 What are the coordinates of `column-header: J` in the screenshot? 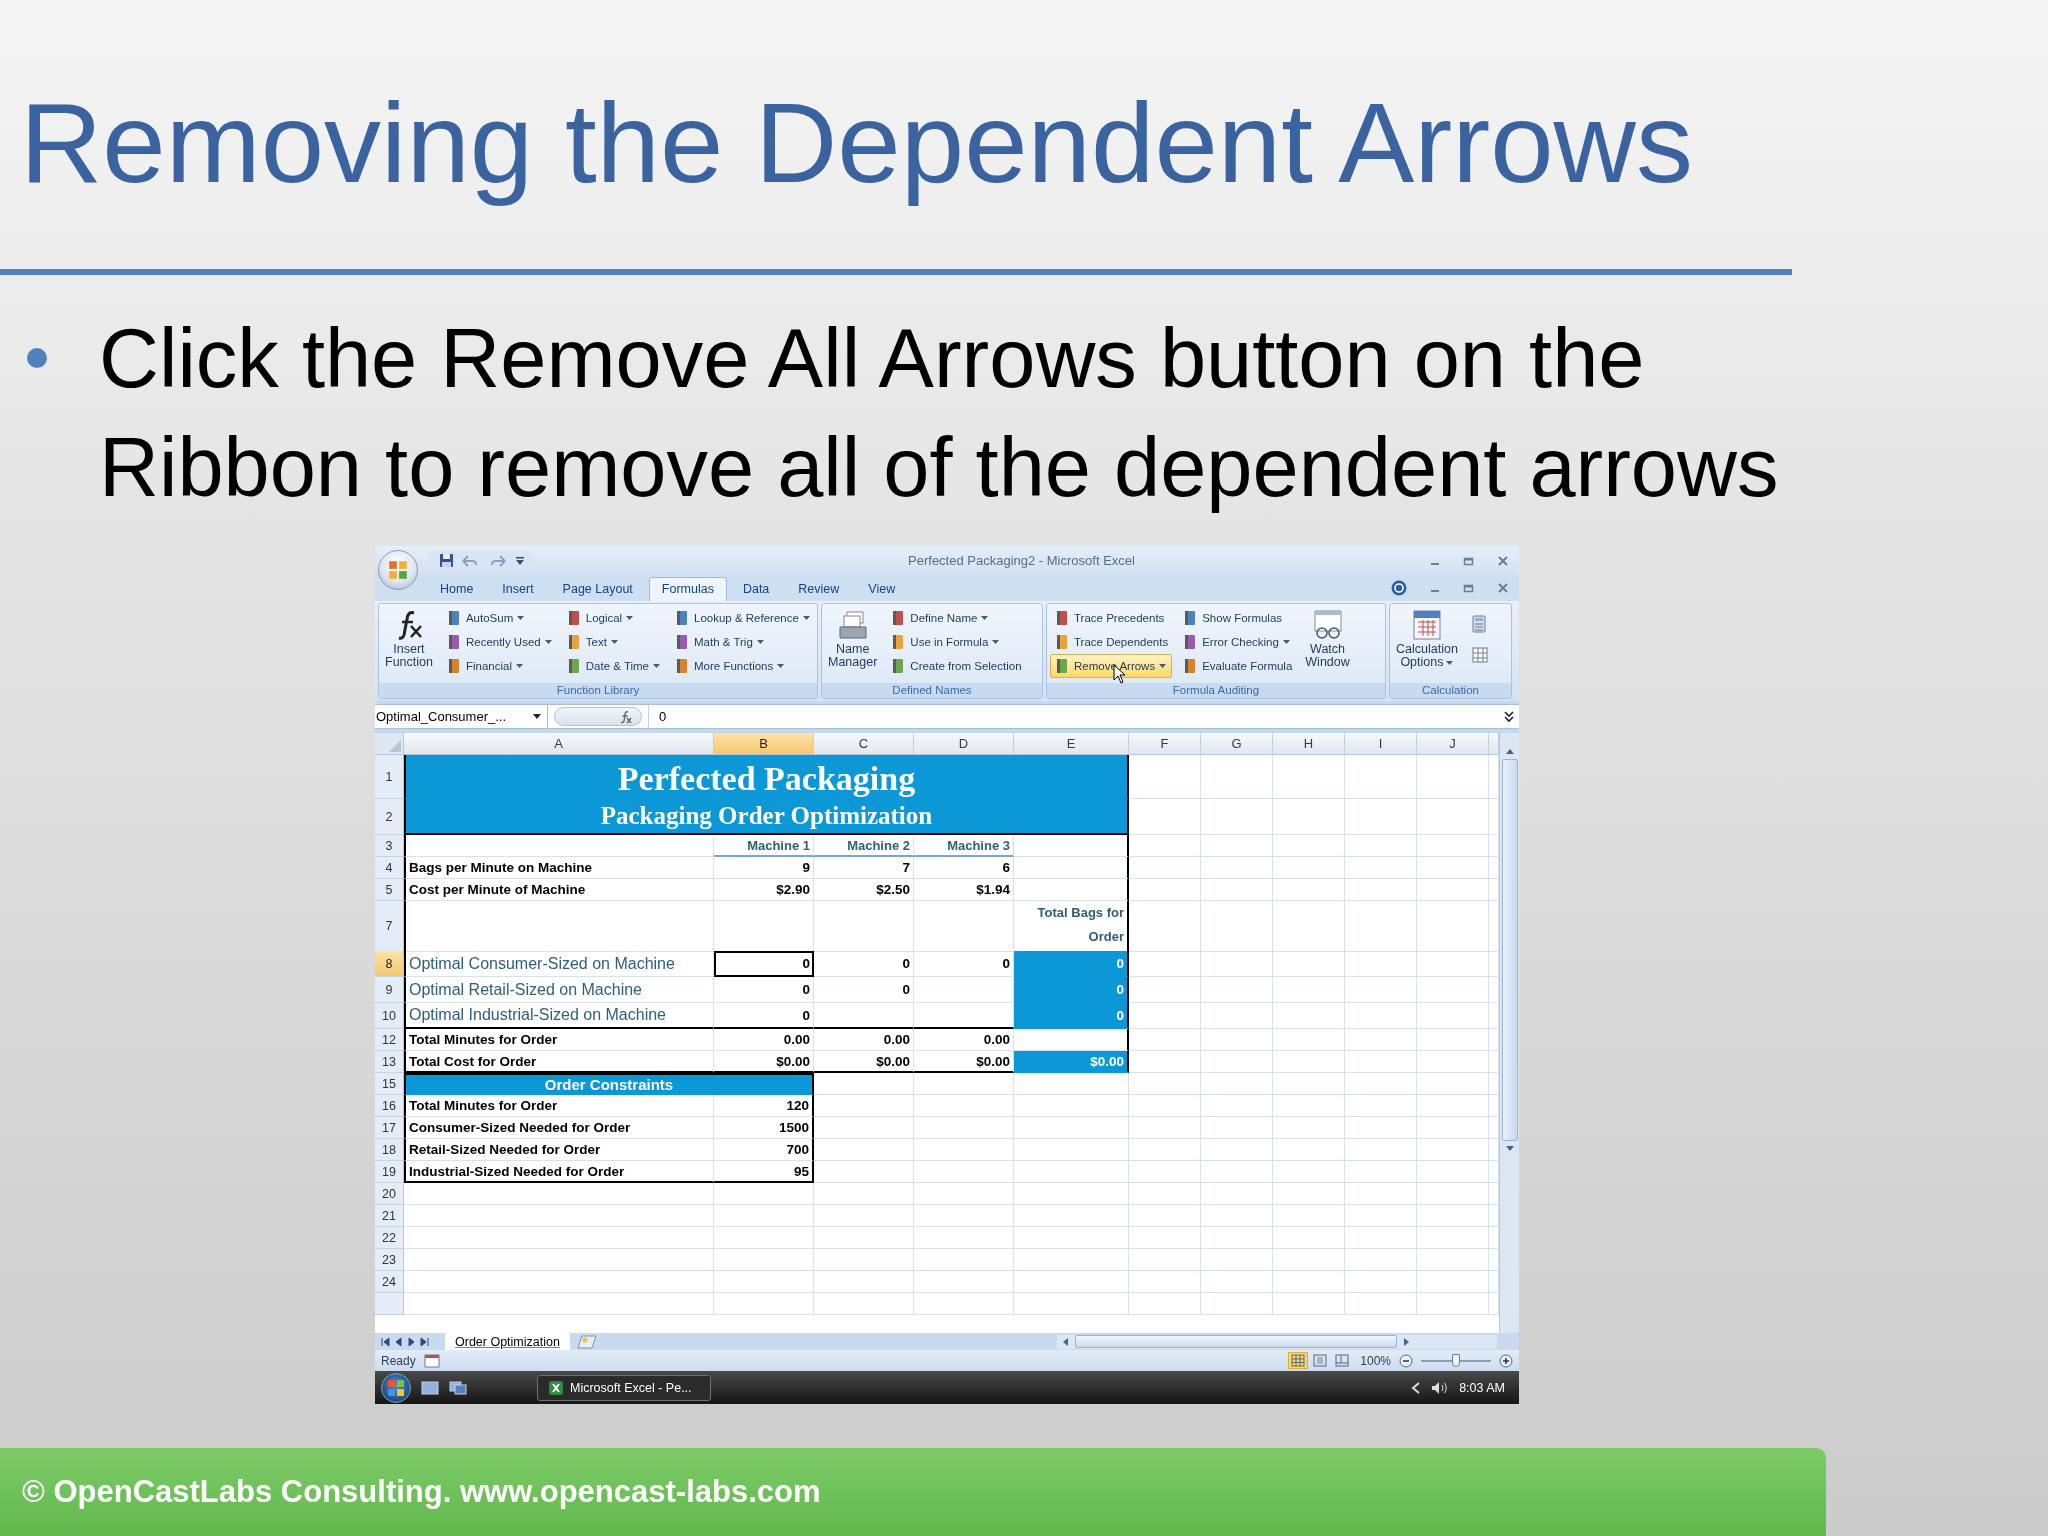 It's located at (1453, 744).